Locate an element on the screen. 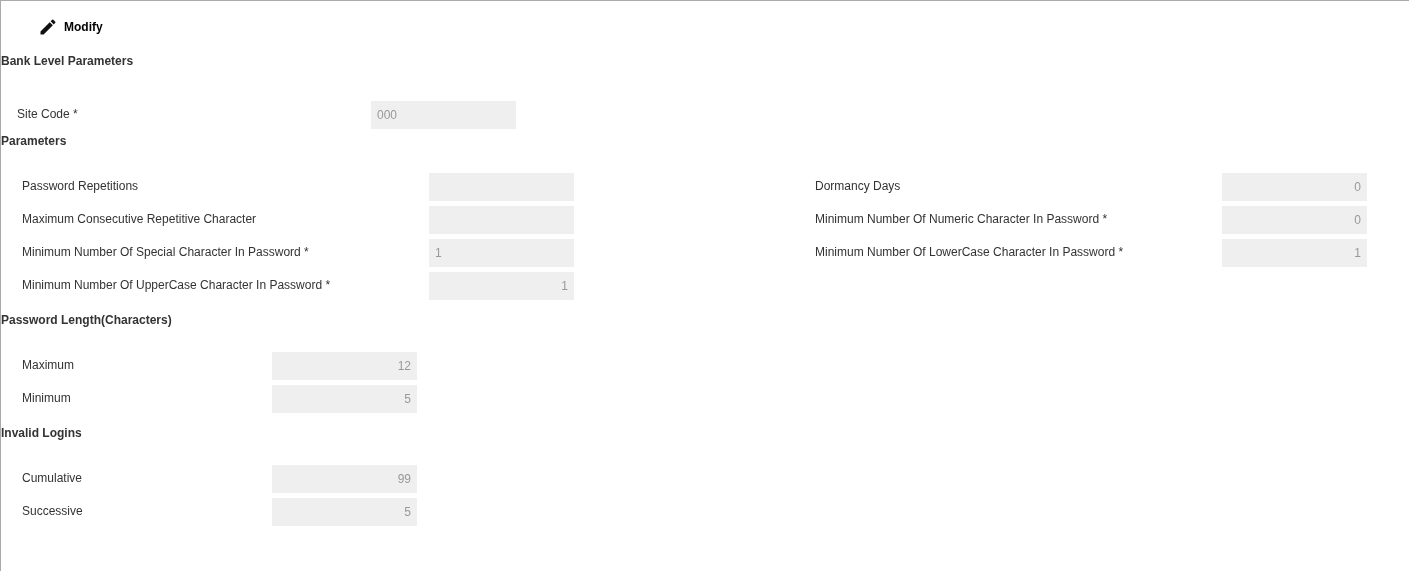 The image size is (1409, 571). field-label: Minimum Number Of Numeric Character In Password * is located at coordinates (961, 219).